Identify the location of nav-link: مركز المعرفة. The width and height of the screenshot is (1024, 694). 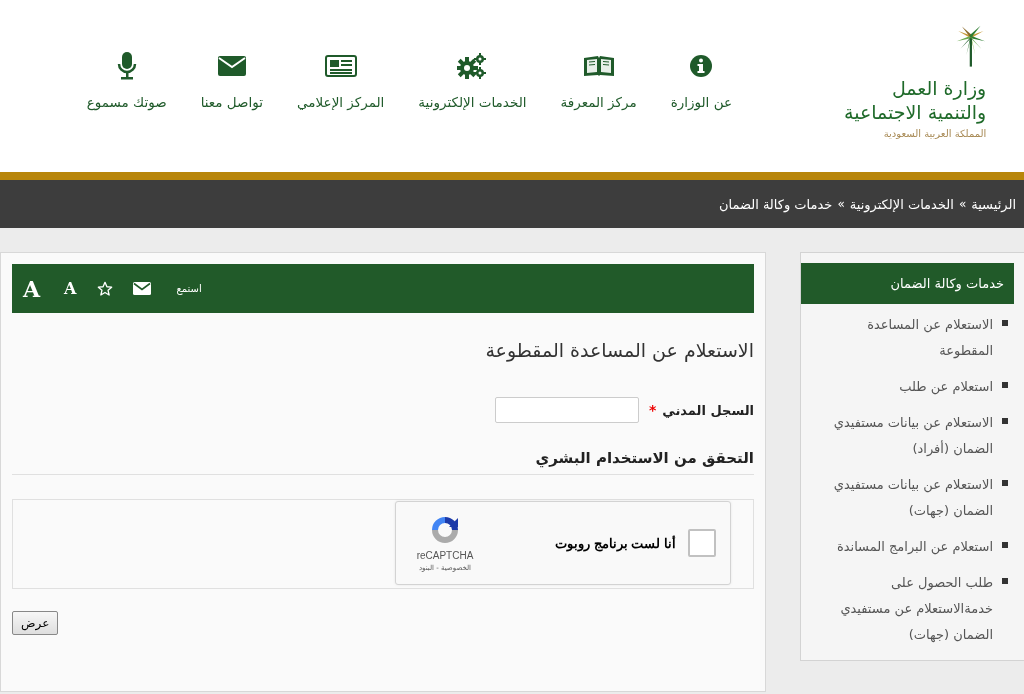
(598, 81).